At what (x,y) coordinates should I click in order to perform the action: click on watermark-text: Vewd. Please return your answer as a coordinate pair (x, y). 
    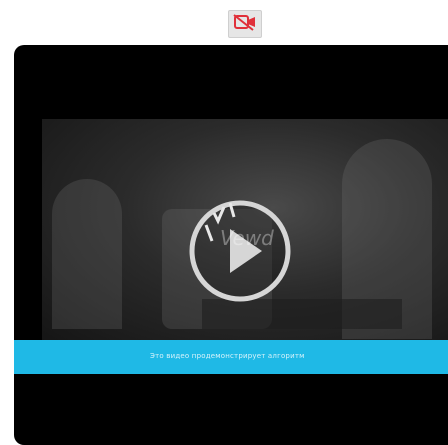
    Looking at the image, I should click on (247, 238).